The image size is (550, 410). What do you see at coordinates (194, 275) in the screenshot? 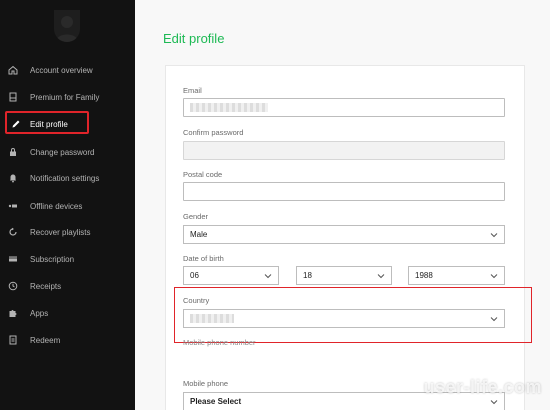
I see `dob-day-value: 06` at bounding box center [194, 275].